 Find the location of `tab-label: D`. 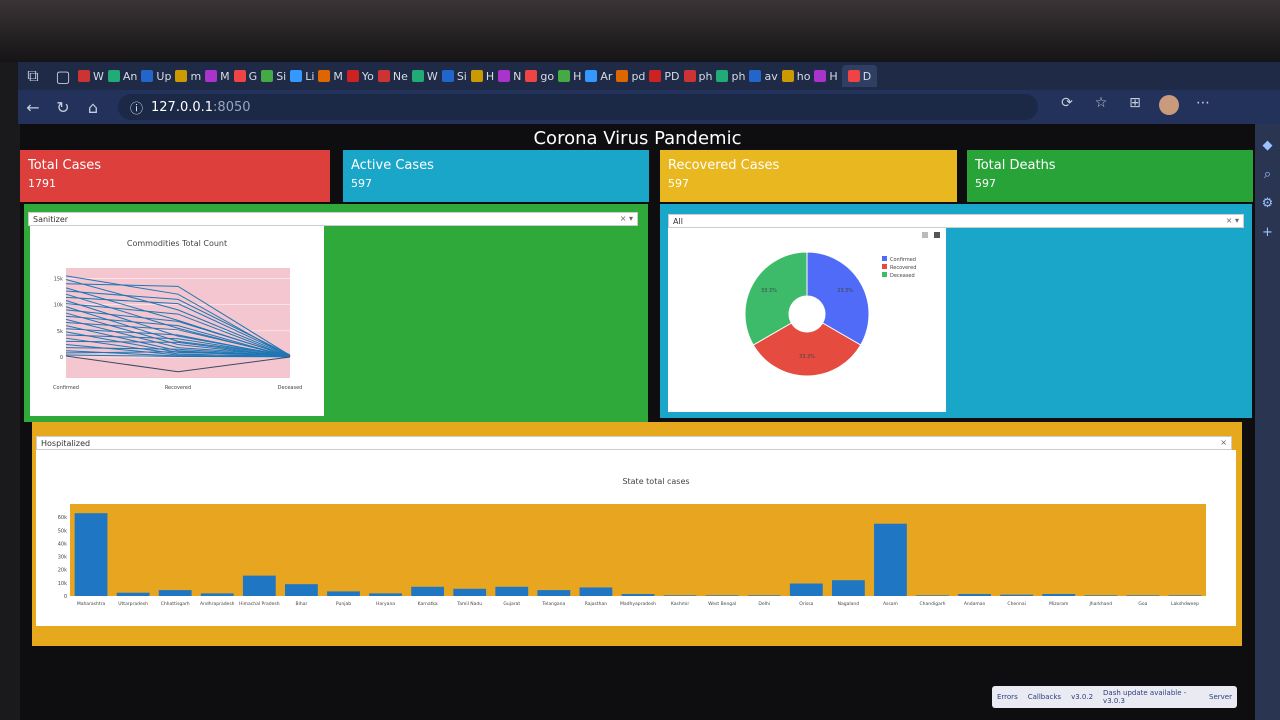

tab-label: D is located at coordinates (867, 76).